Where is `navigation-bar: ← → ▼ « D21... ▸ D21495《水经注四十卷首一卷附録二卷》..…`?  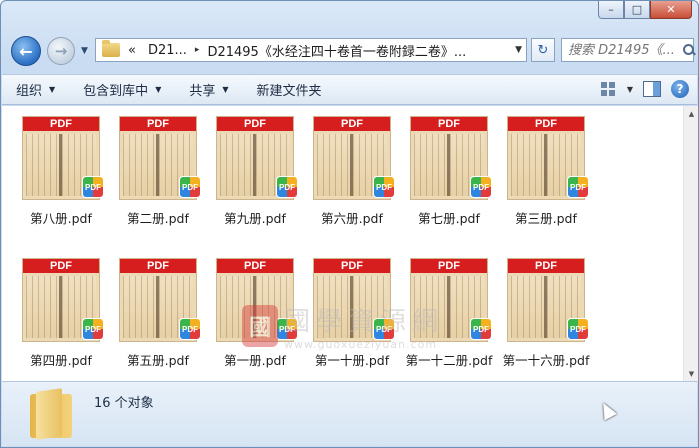
navigation-bar: ← → ▼ « D21... ▸ D21495《水经注四十卷首一卷附録二卷》..… is located at coordinates (351, 50).